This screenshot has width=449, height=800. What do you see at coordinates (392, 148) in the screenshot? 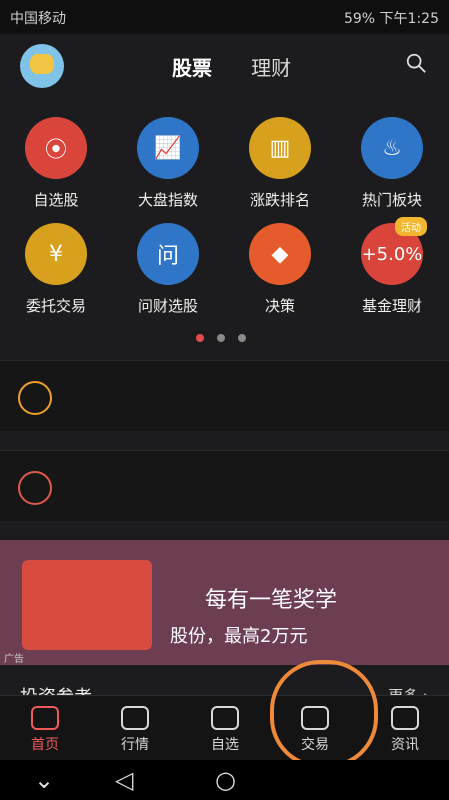
I see `flame-icon: ♨` at bounding box center [392, 148].